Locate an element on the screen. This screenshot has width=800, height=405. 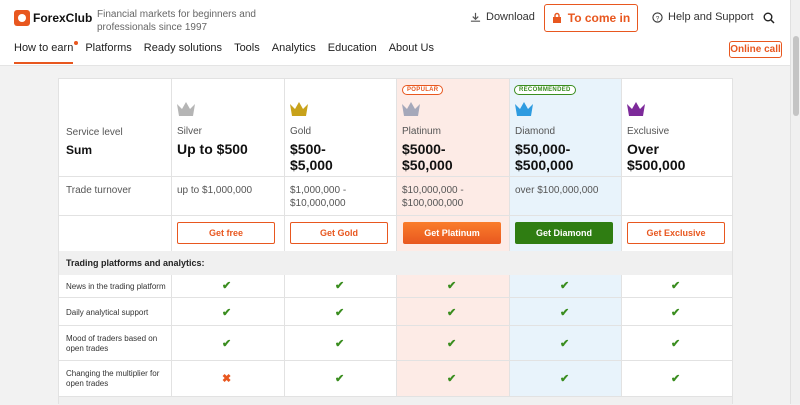
search-icon is located at coordinates (769, 18).